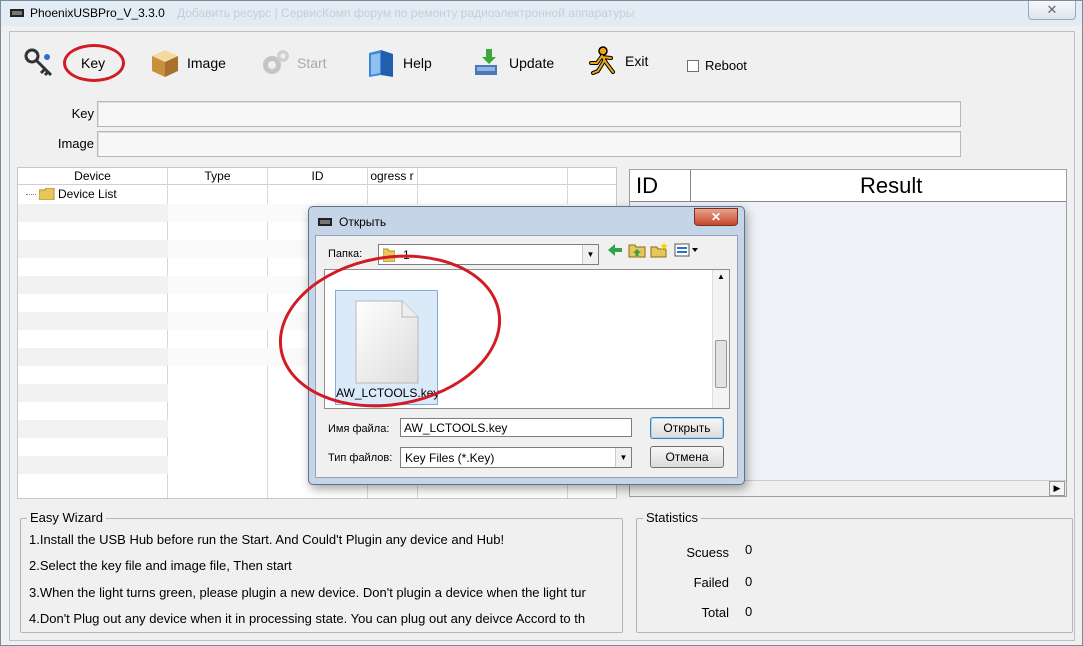 The image size is (1083, 646). What do you see at coordinates (398, 63) in the screenshot?
I see `help-button: Help` at bounding box center [398, 63].